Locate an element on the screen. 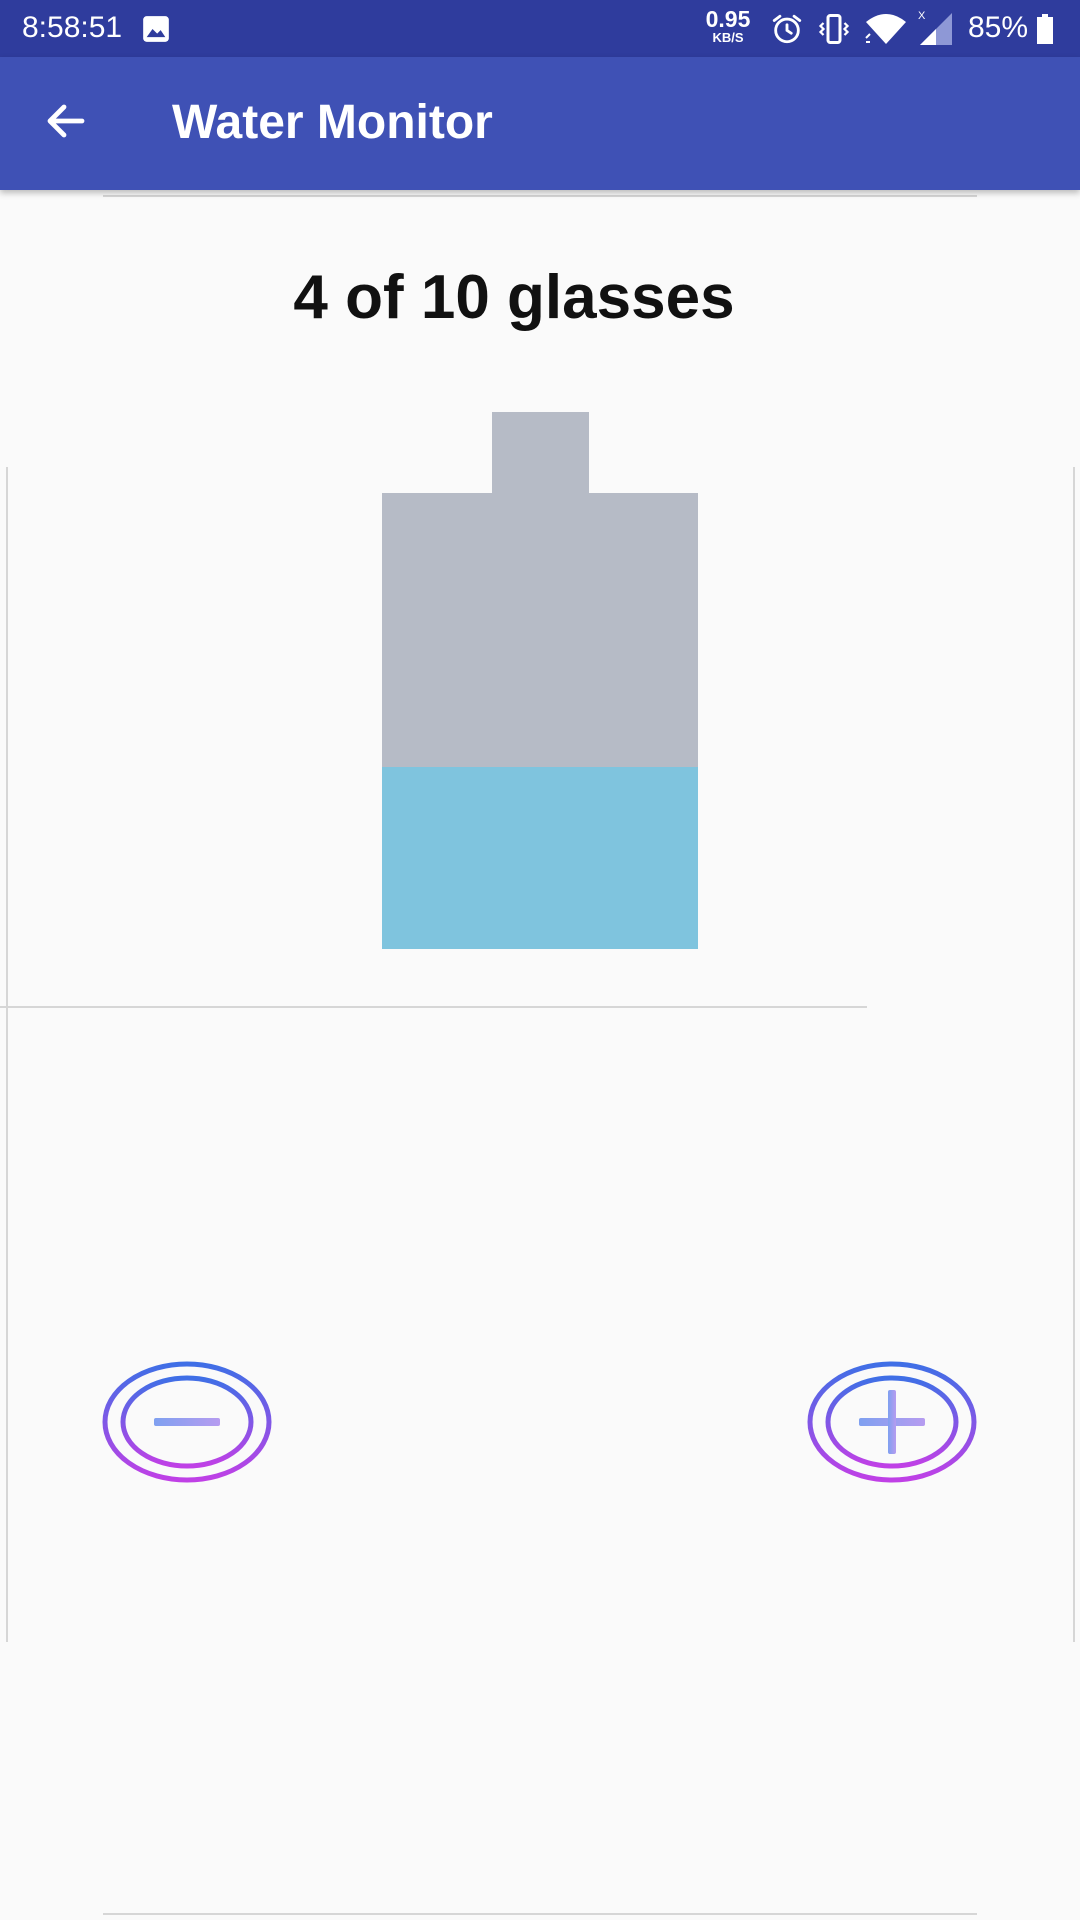  decrease-button is located at coordinates (187, 1422).